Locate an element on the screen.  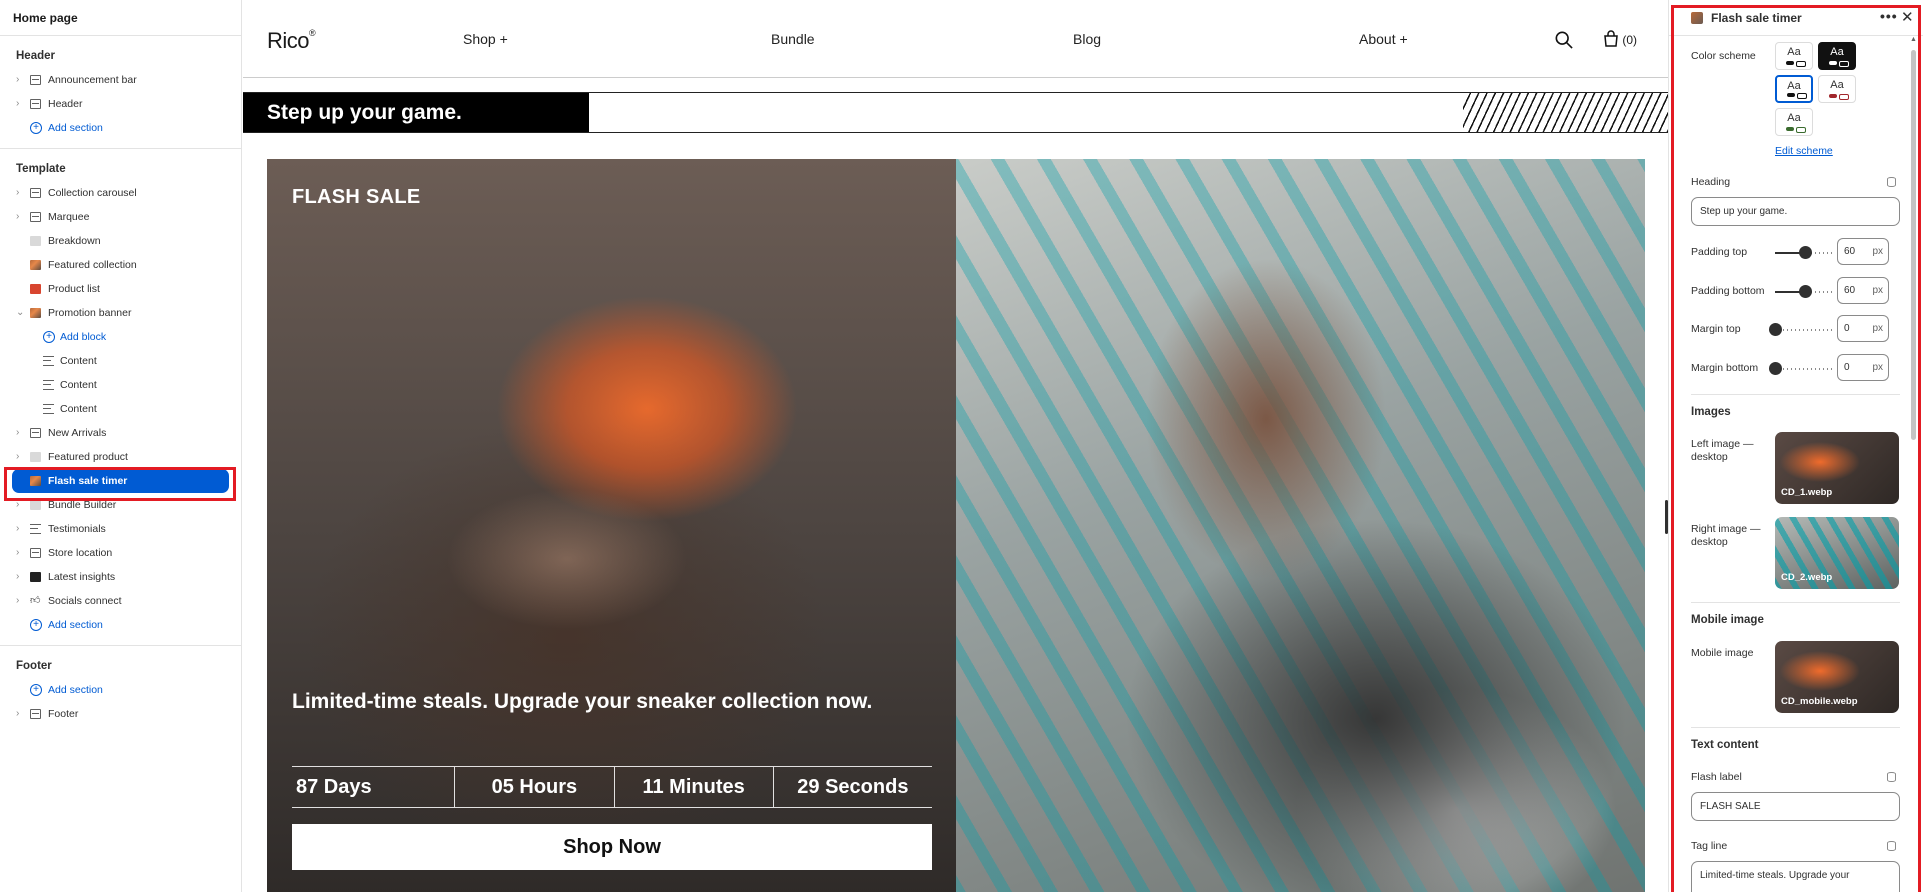
text-content-section-title: Text content is located at coordinates (1725, 745).